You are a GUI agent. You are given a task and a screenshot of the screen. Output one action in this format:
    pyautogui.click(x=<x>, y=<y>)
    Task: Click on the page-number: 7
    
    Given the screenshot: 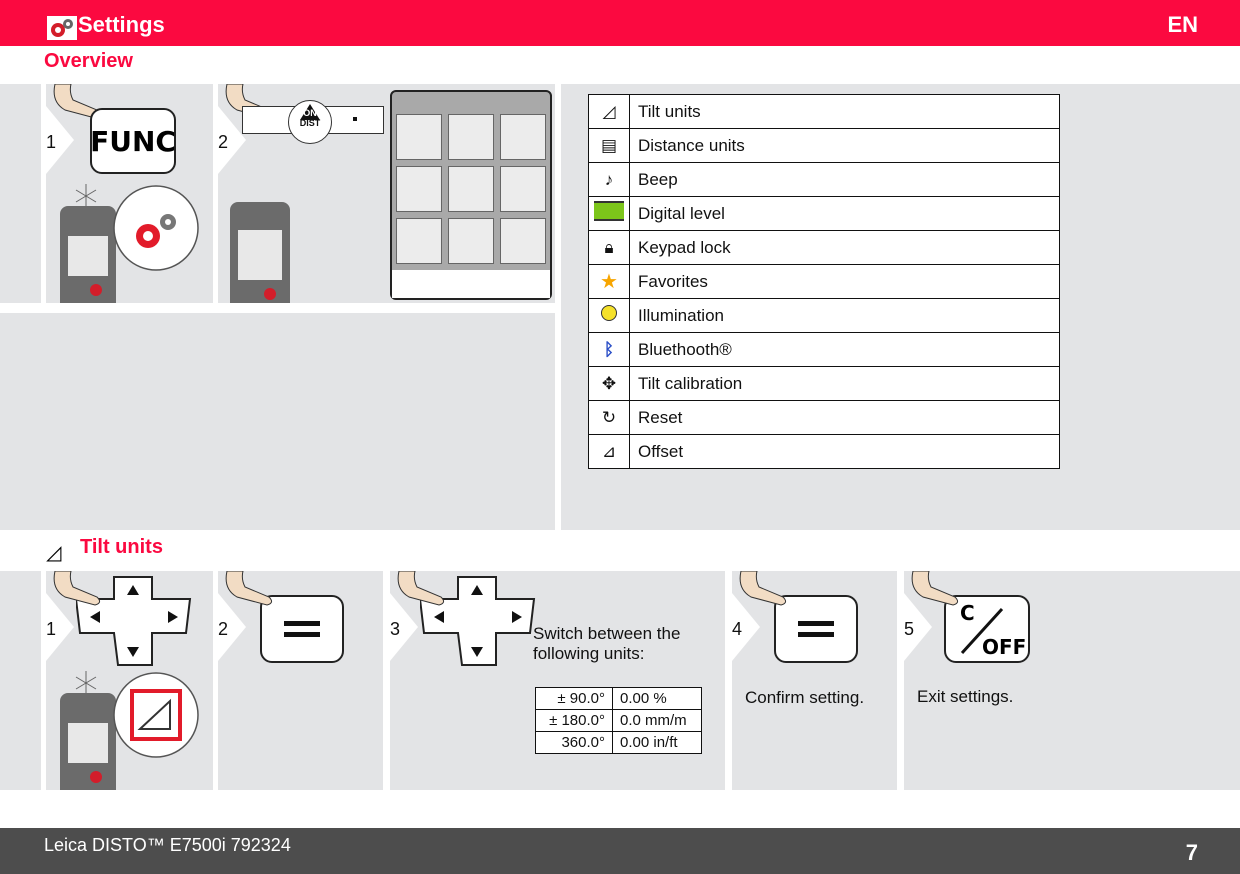 What is the action you would take?
    pyautogui.click(x=1191, y=852)
    